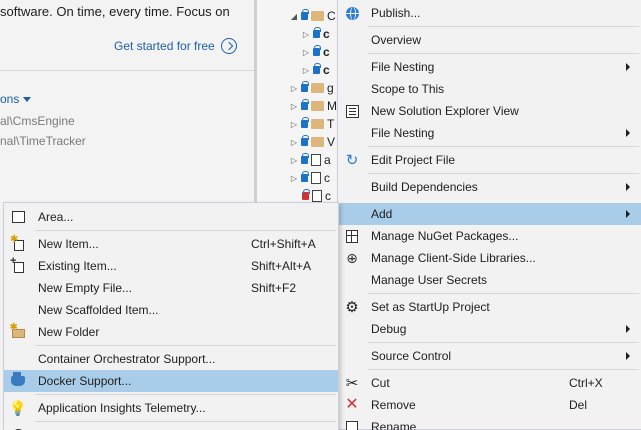  What do you see at coordinates (43, 141) in the screenshot?
I see `recent-project-path: nal\TimeTracker` at bounding box center [43, 141].